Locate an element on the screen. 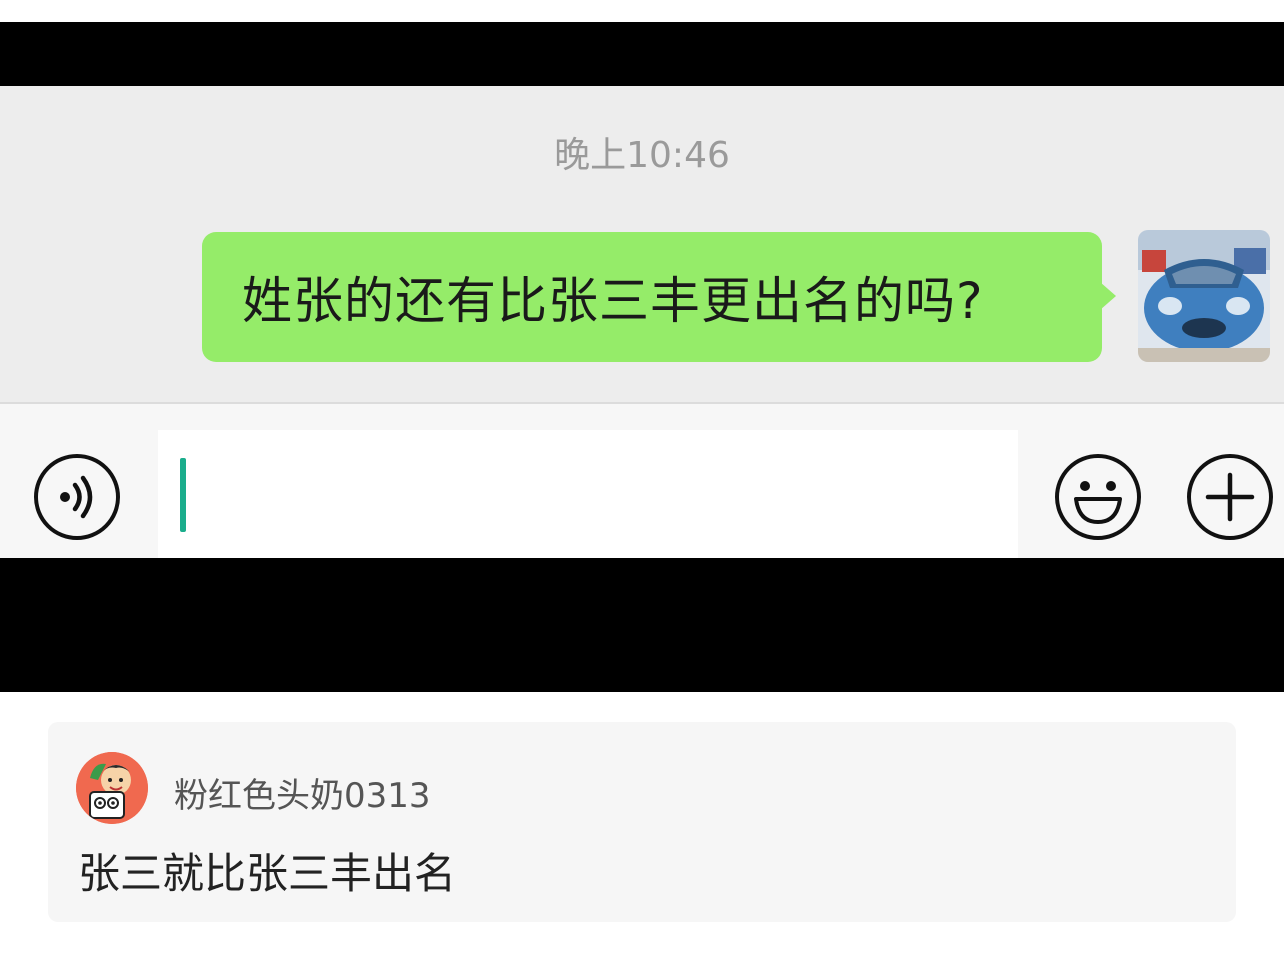  message-input is located at coordinates (588, 495).